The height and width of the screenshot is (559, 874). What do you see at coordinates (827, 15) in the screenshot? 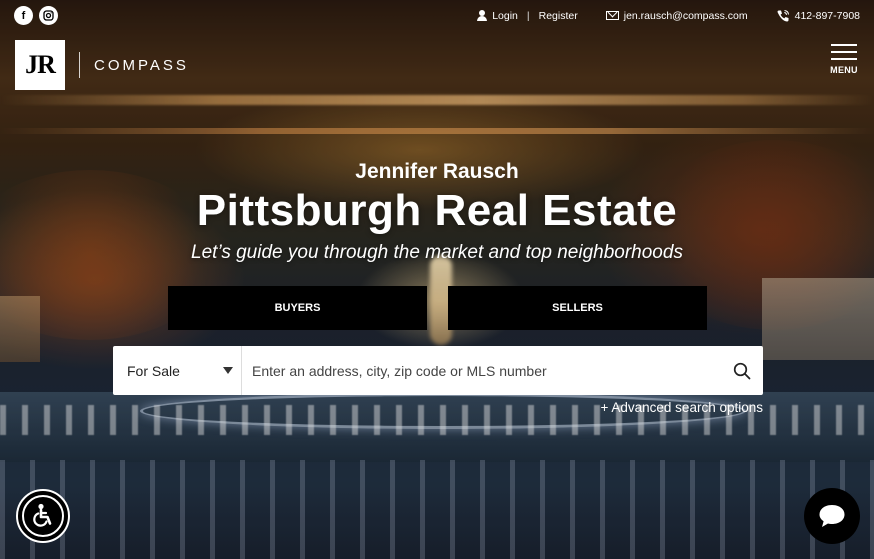
I see `phone-label: 412-897-7908` at bounding box center [827, 15].